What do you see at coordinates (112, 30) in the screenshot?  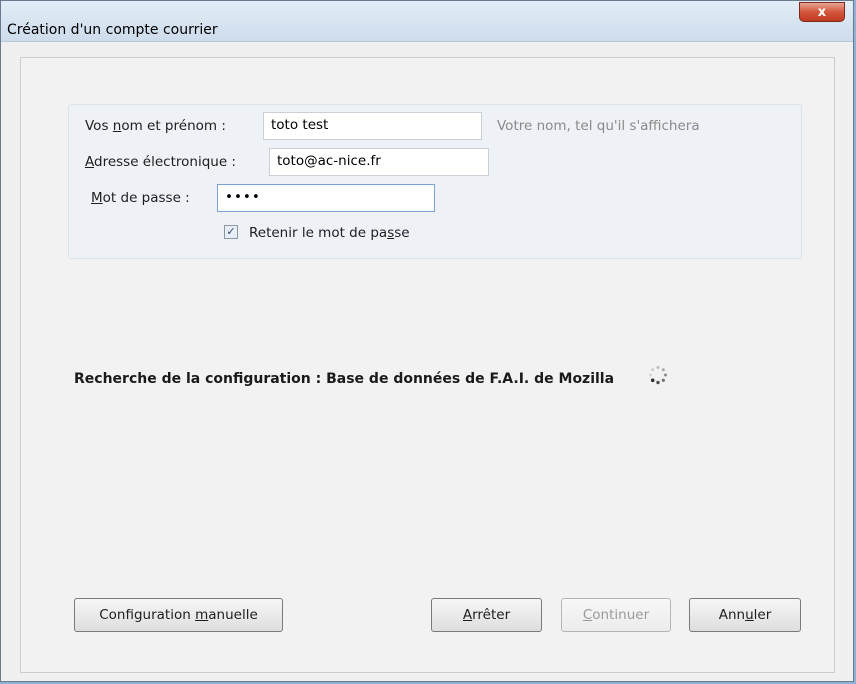 I see `window-title: Création d'un compte courrier` at bounding box center [112, 30].